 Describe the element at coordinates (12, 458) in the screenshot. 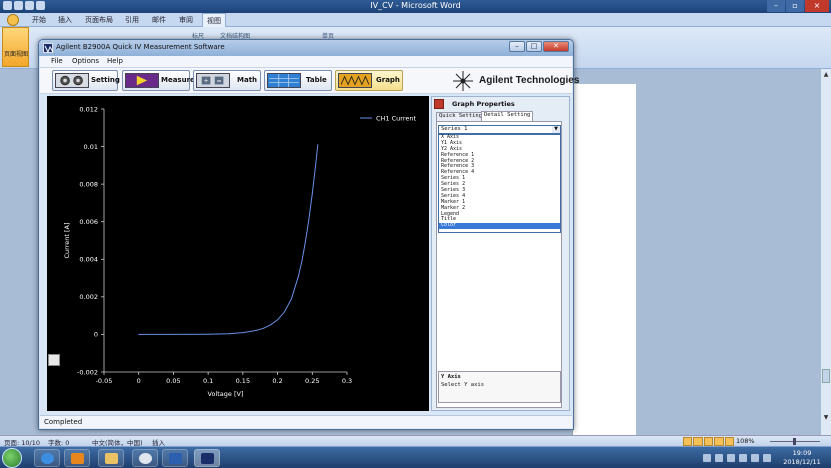

I see `start-button` at that location.